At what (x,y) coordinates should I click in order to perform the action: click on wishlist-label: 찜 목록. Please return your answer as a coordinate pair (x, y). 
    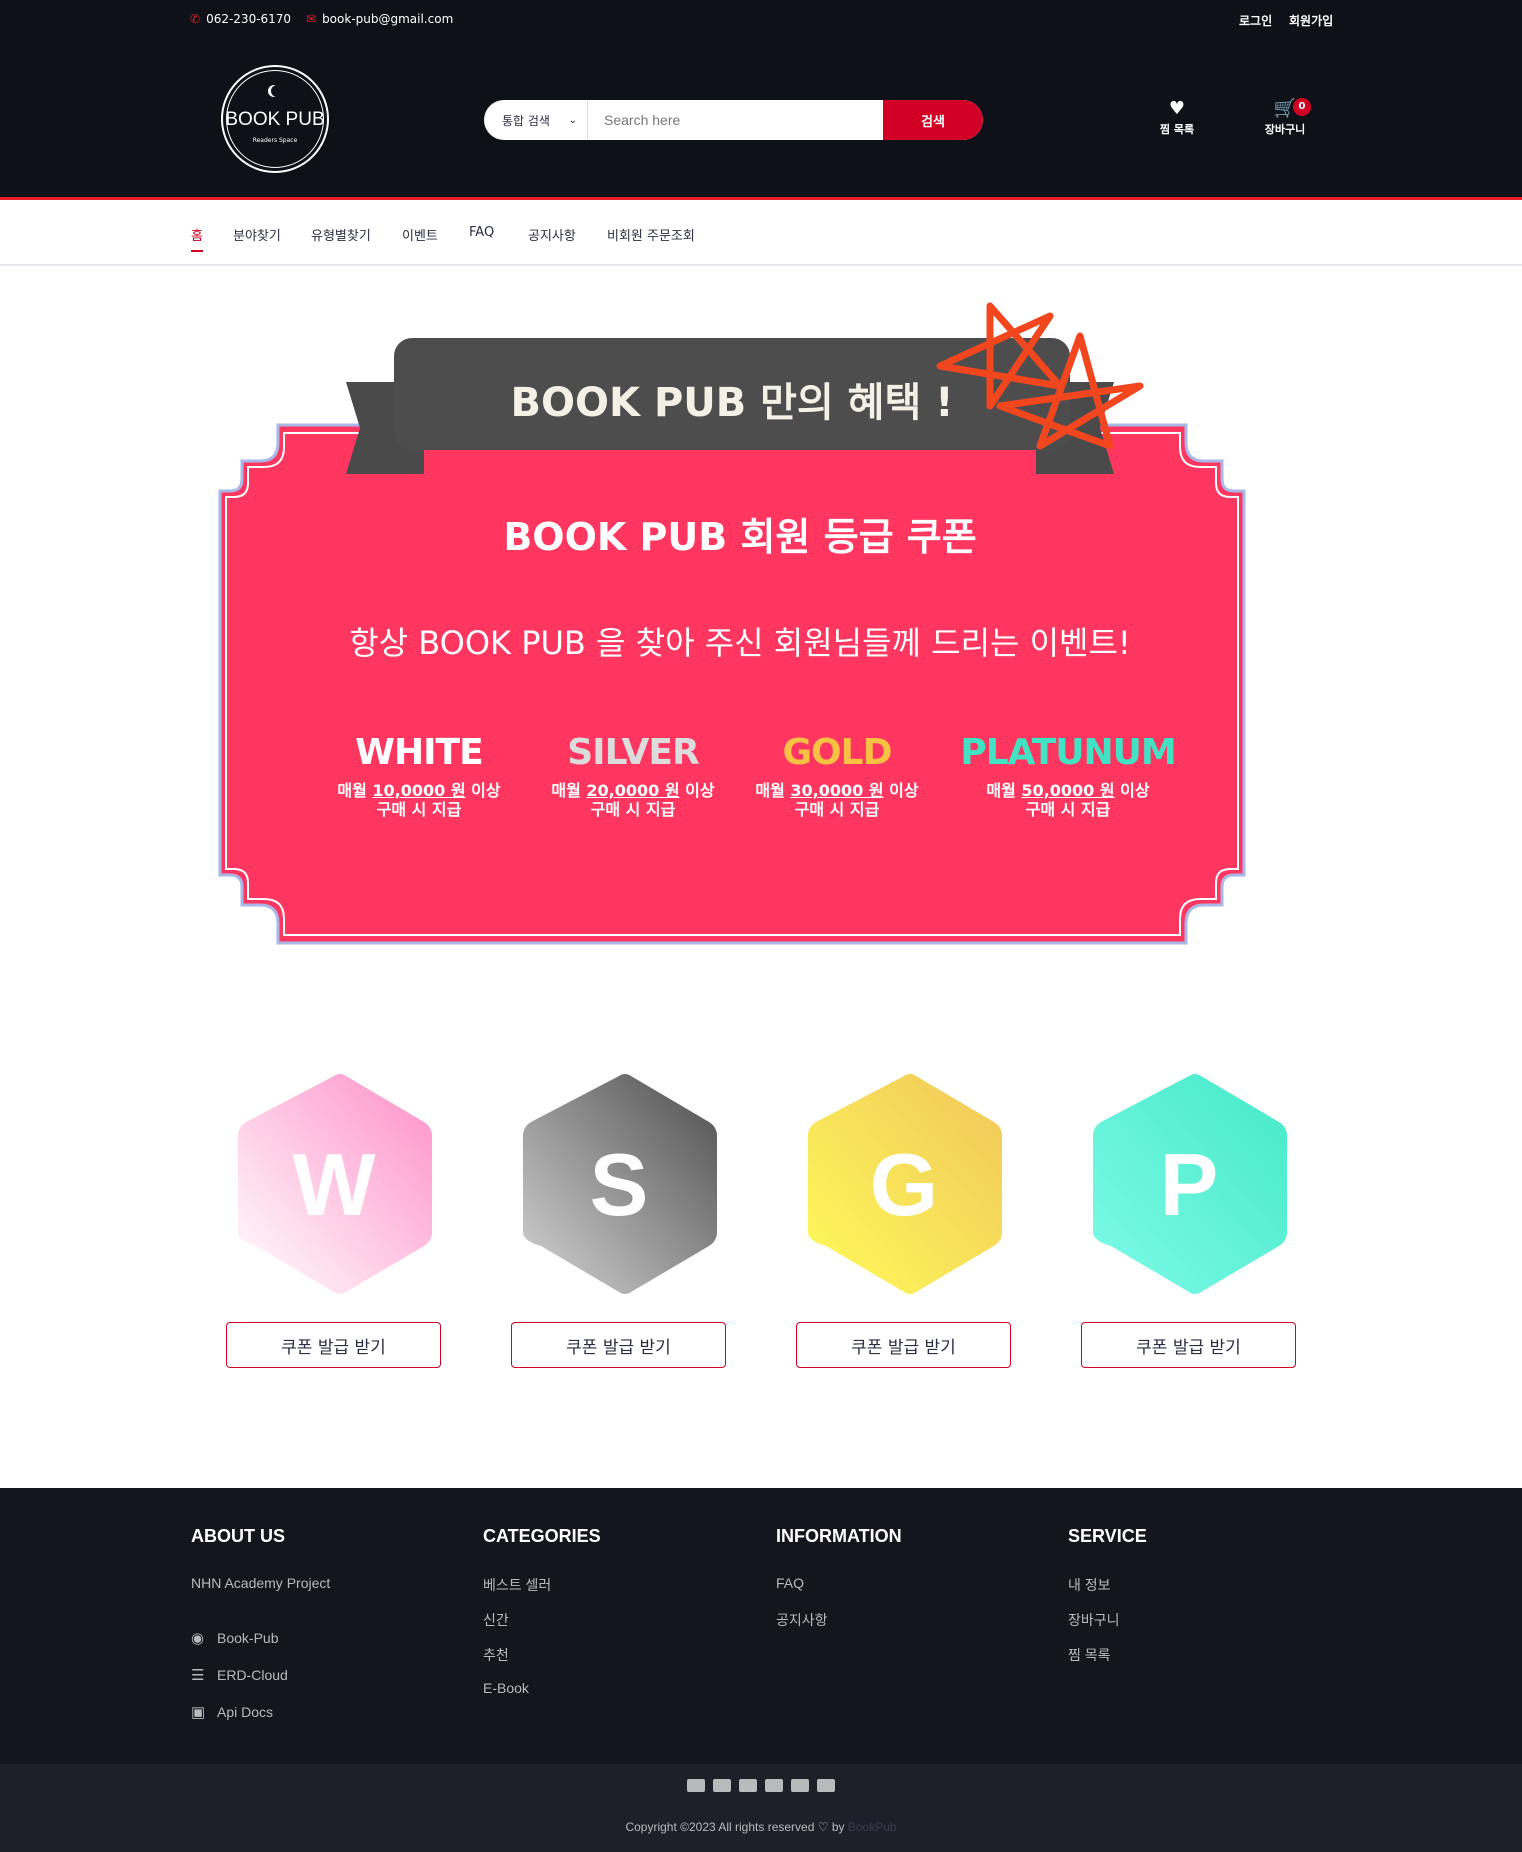
    Looking at the image, I should click on (1177, 129).